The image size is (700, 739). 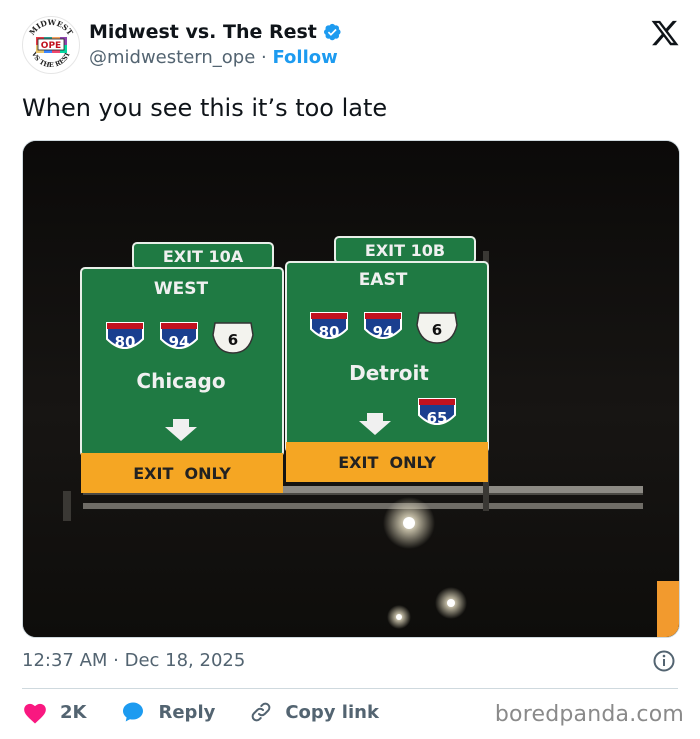 I want to click on copy-link-button: Copy link, so click(x=314, y=712).